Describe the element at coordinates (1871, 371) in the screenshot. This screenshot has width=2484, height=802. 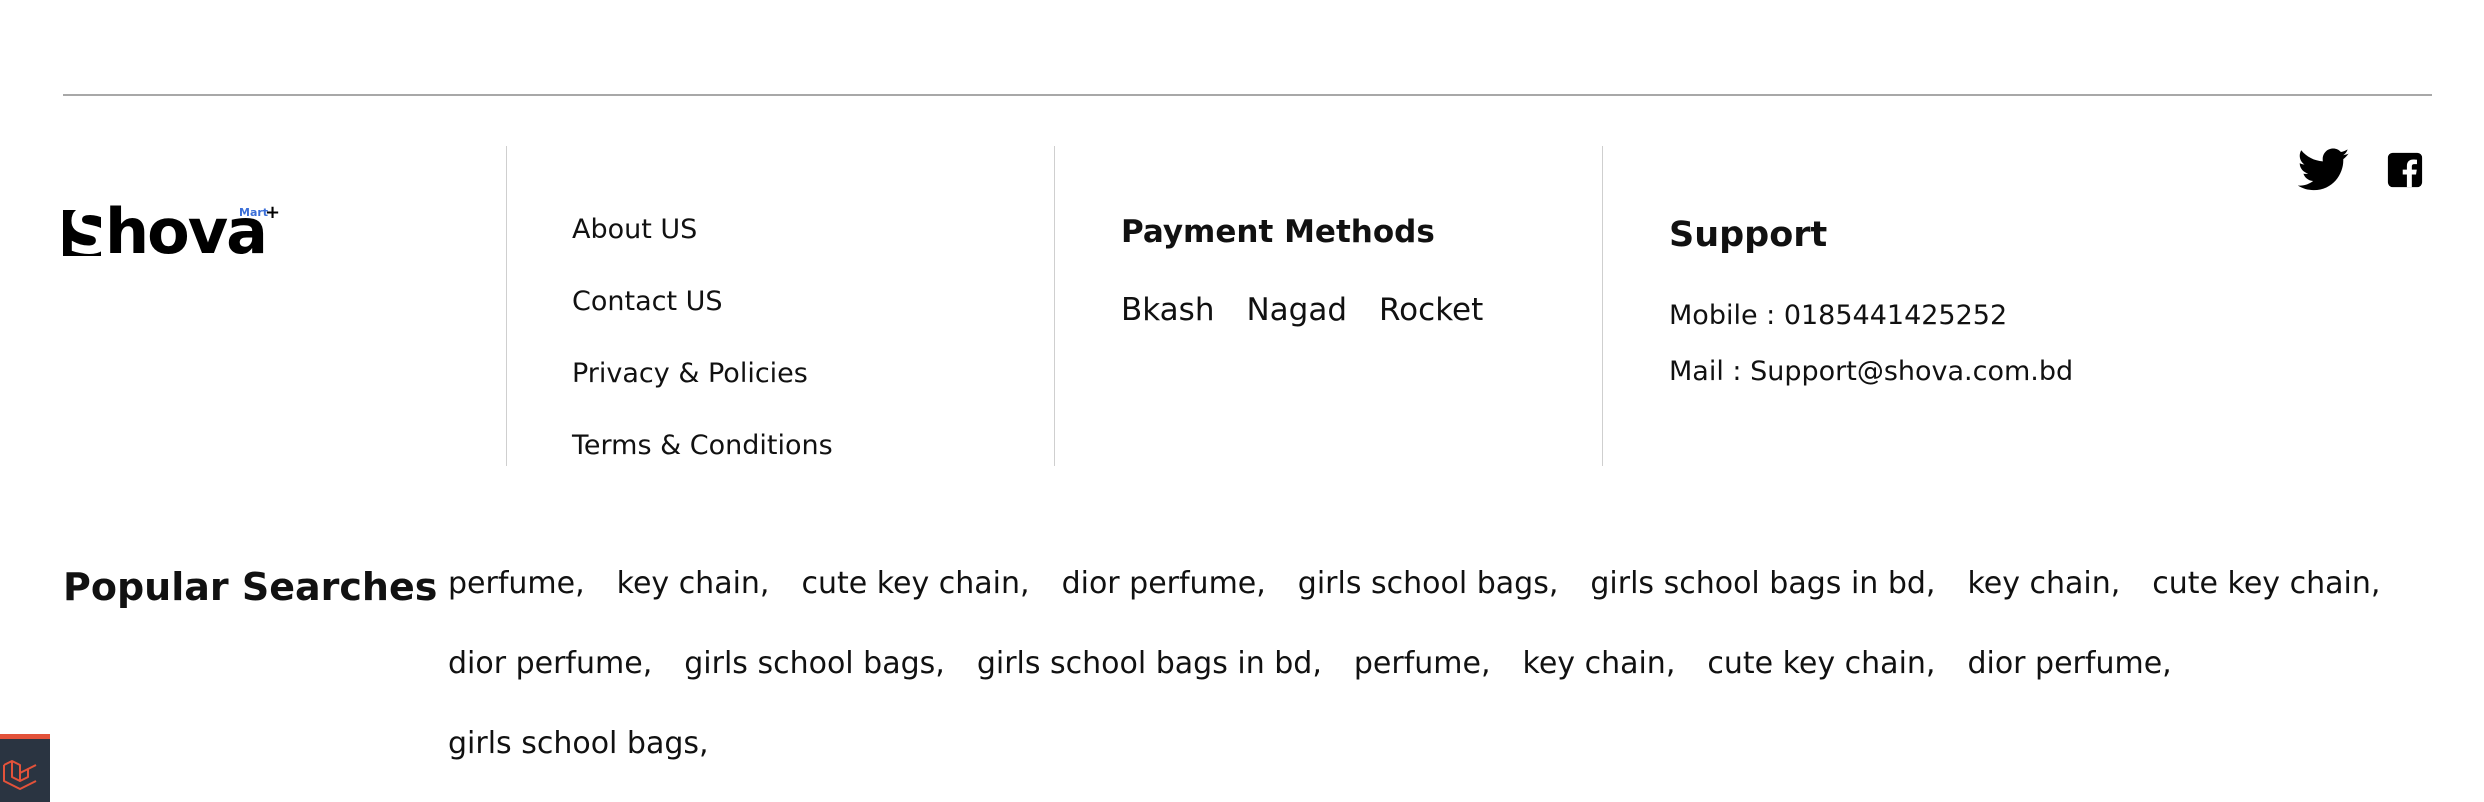
I see `support-mail: Mail : Support@shova.com.bd` at that location.